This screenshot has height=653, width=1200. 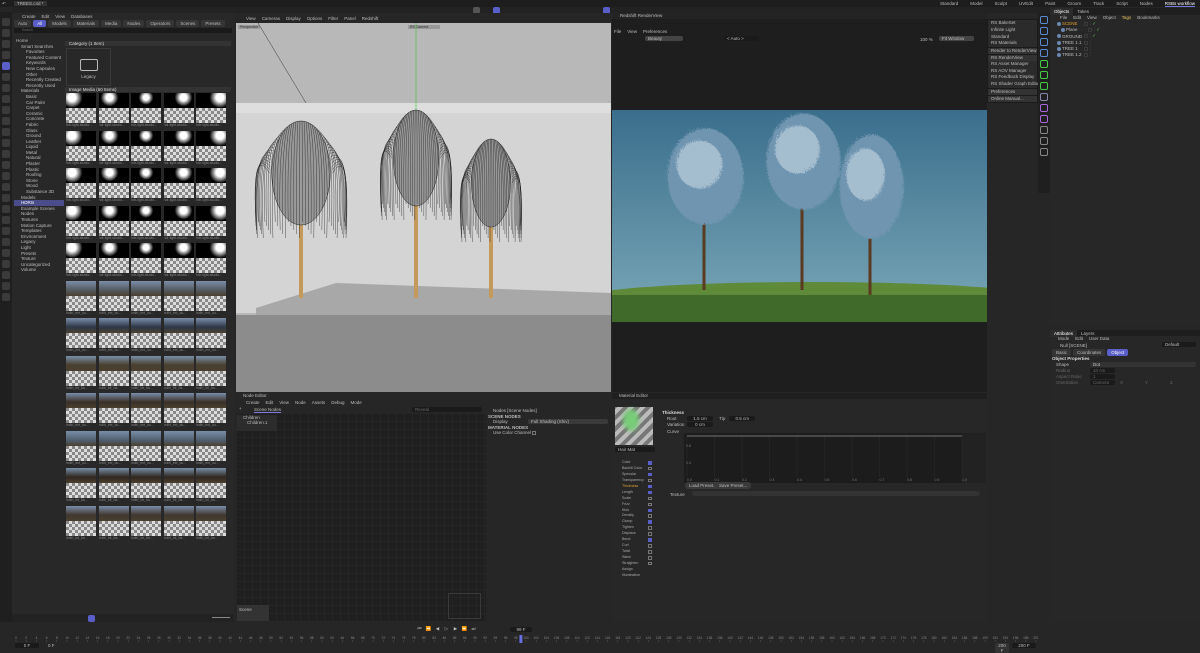 I want to click on attribute-subtab: Basic, so click(x=1061, y=352).